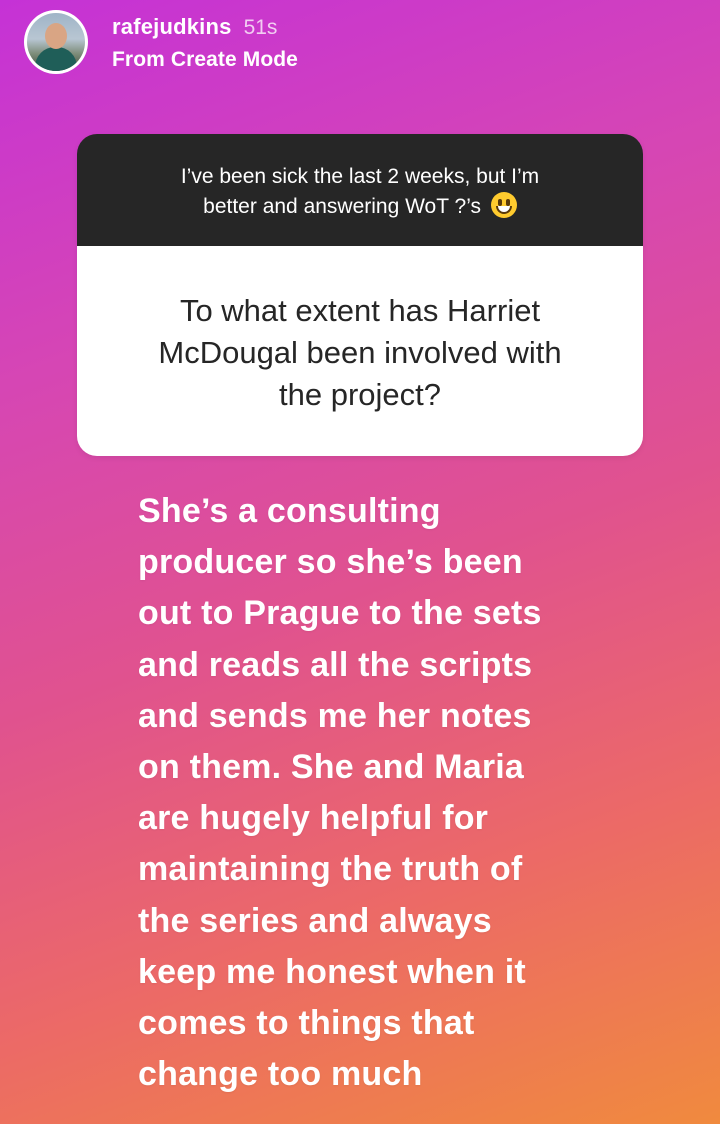 The image size is (720, 1124). Describe the element at coordinates (313, 818) in the screenshot. I see `answer-line: are hugely helpful for` at that location.